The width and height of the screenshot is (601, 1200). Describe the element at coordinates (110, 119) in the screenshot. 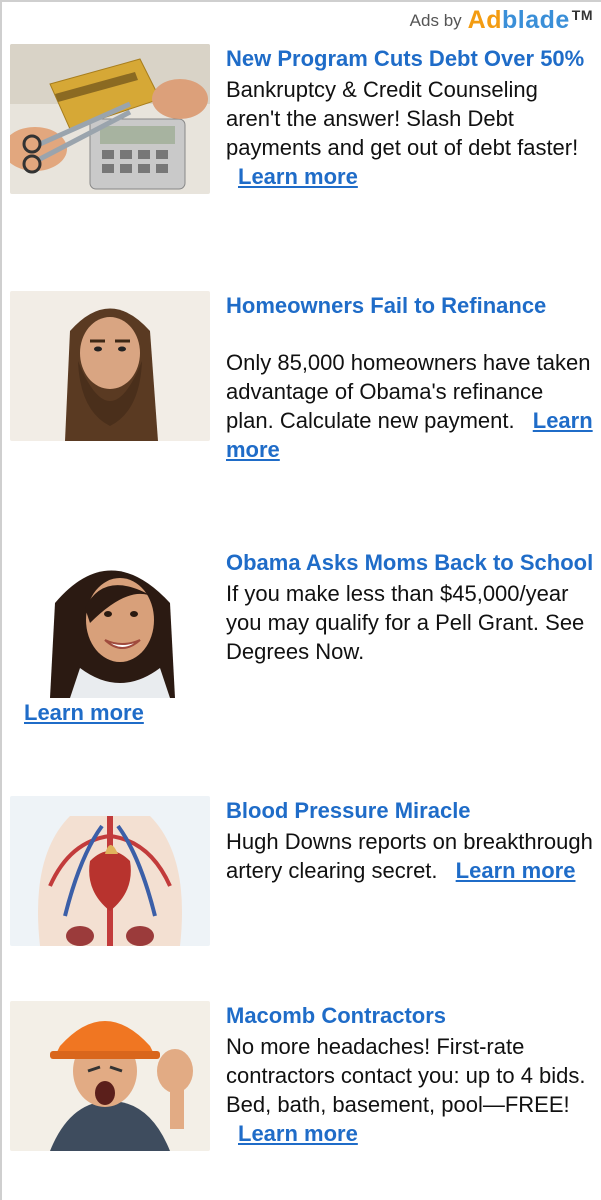

I see `credit-card-scissors-icon` at that location.